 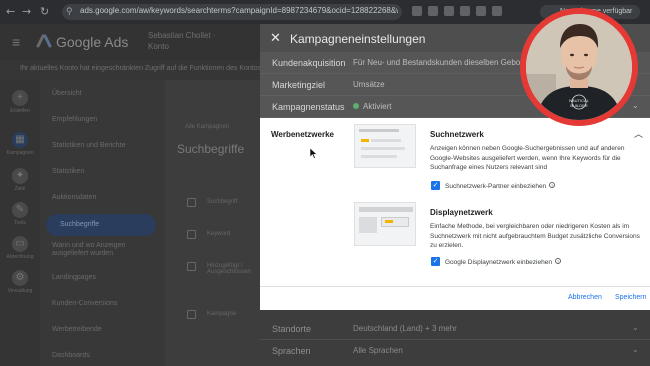 I want to click on row-value: Alle Sprachen, so click(x=378, y=350).